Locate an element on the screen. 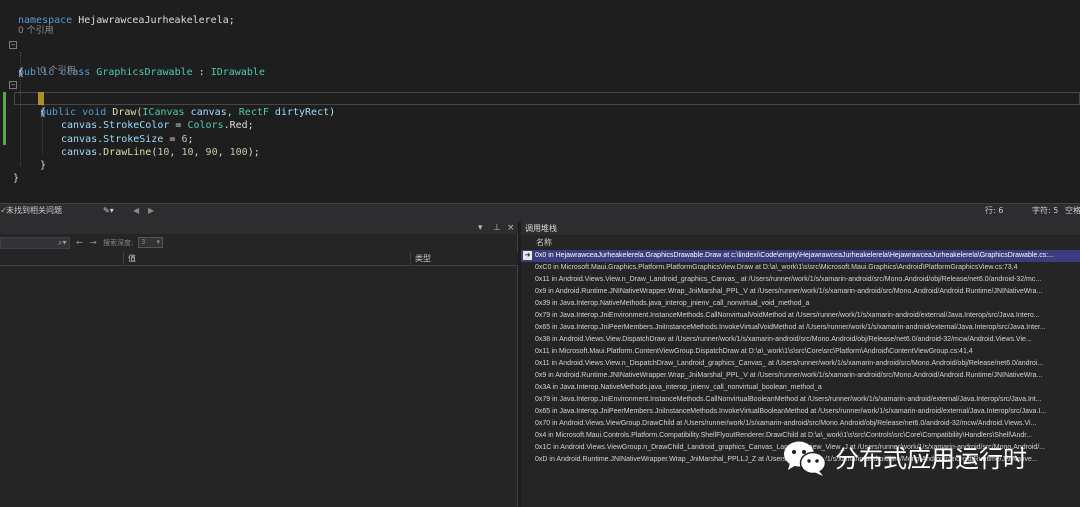  column-value: 值 is located at coordinates (132, 259).